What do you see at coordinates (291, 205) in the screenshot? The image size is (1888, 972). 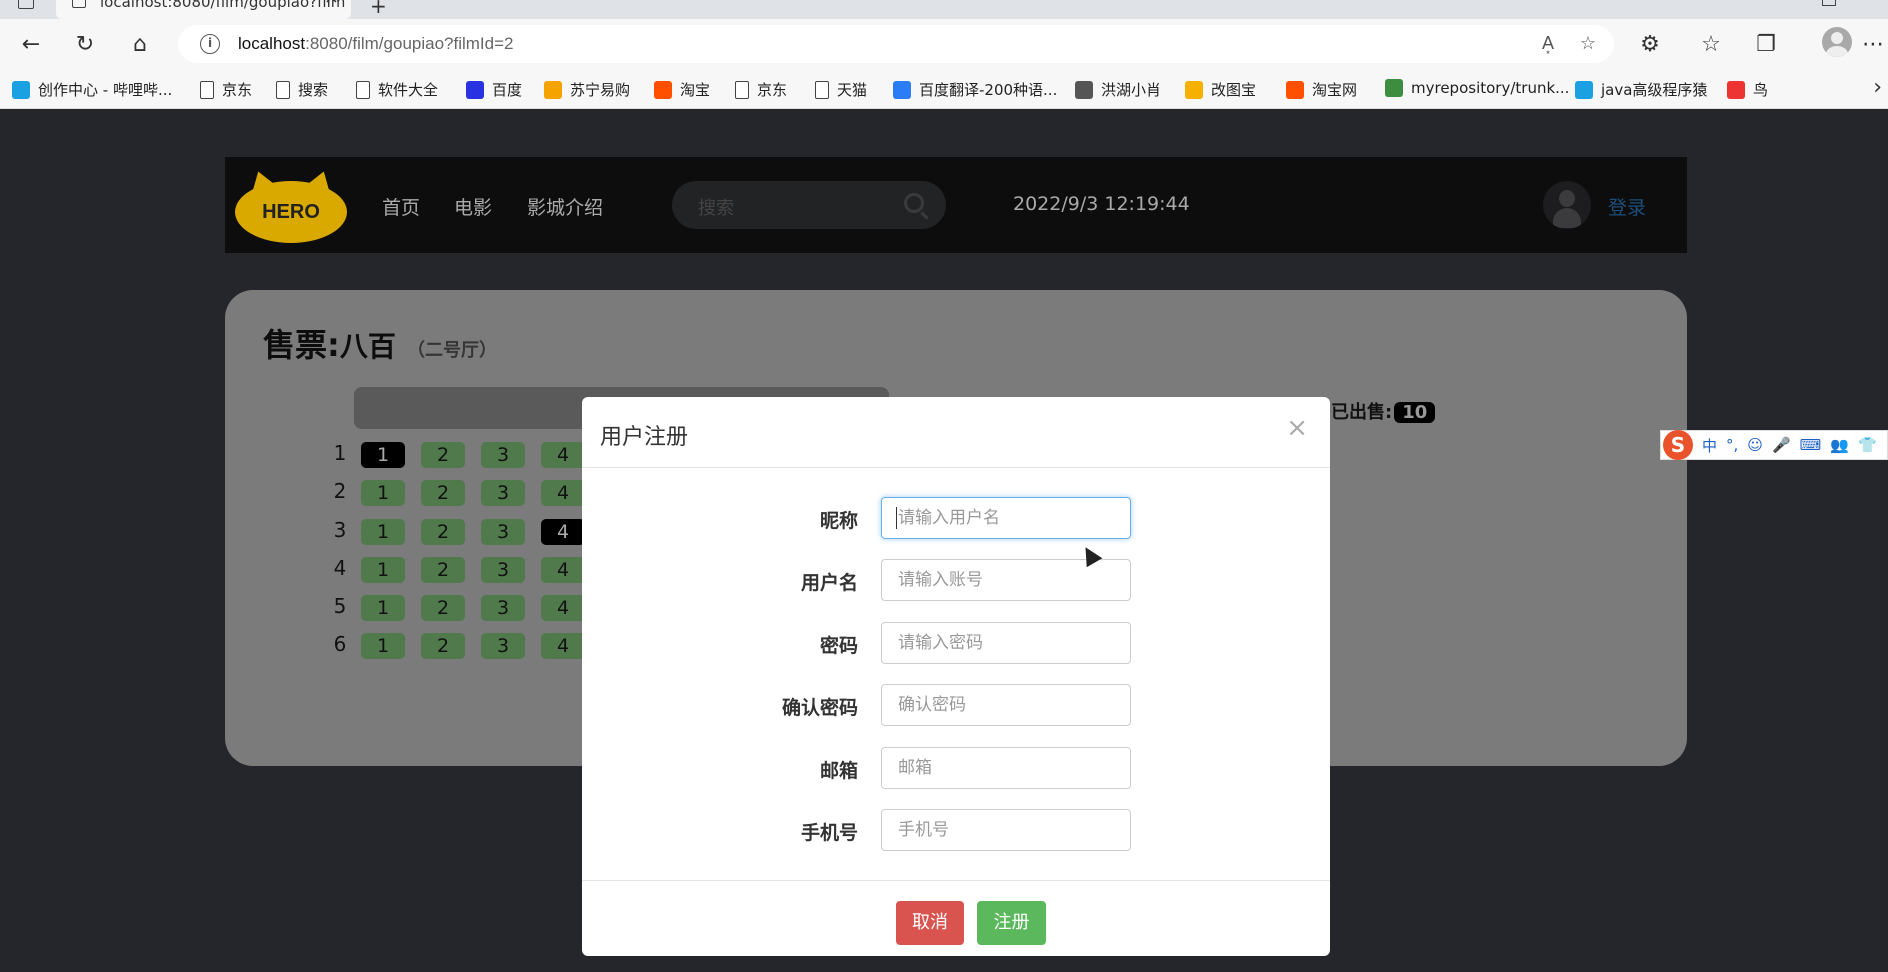 I see `hero-logo: HERO` at bounding box center [291, 205].